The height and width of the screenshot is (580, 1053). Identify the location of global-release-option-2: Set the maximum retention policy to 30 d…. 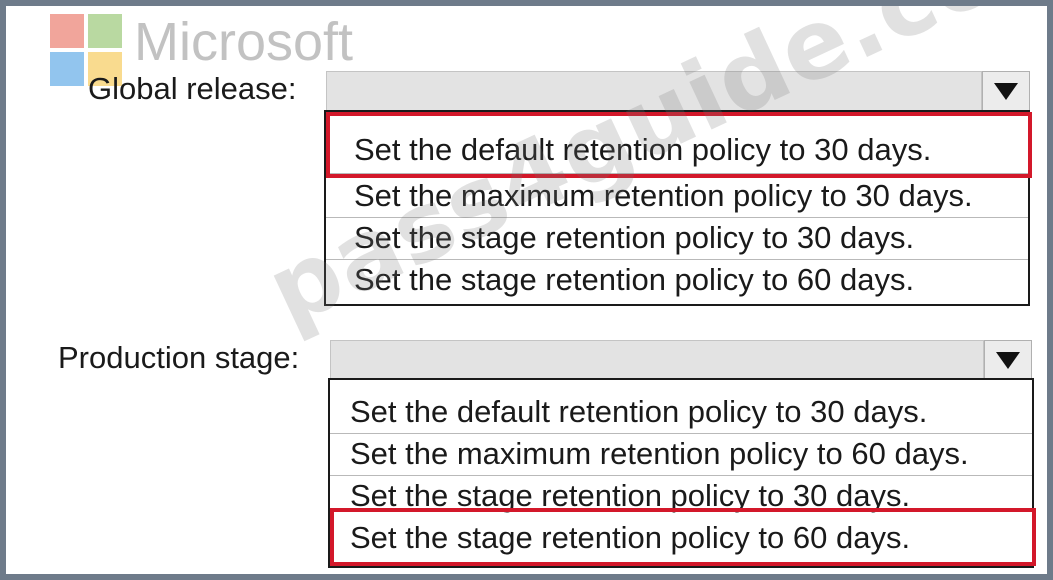
(677, 197).